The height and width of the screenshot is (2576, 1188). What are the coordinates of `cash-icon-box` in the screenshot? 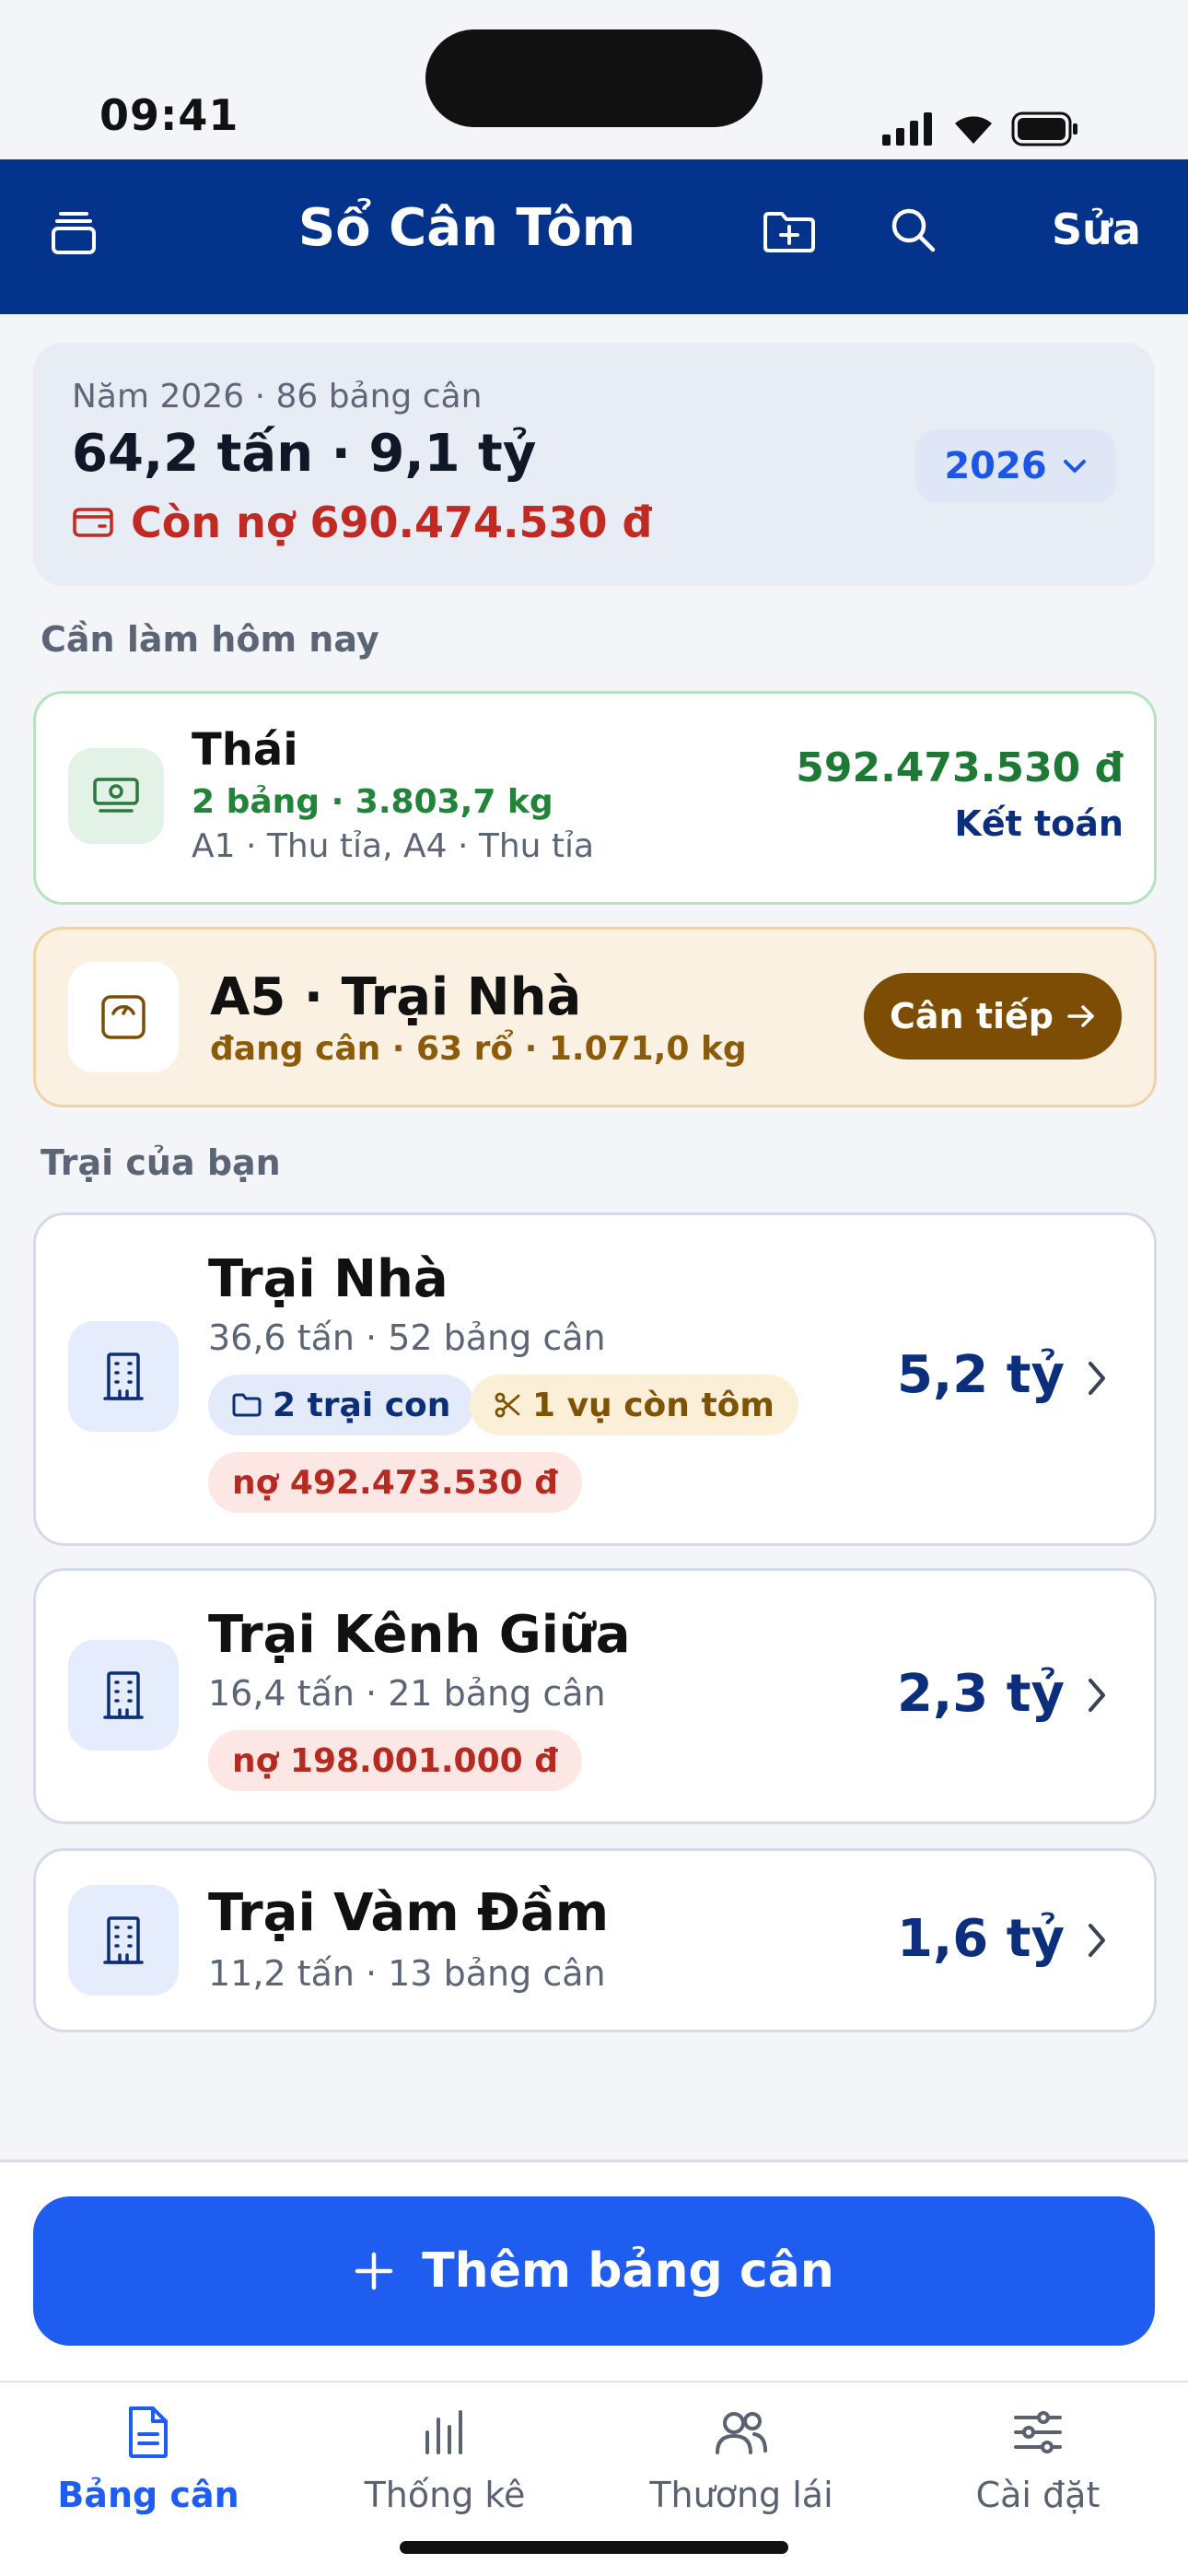 It's located at (116, 796).